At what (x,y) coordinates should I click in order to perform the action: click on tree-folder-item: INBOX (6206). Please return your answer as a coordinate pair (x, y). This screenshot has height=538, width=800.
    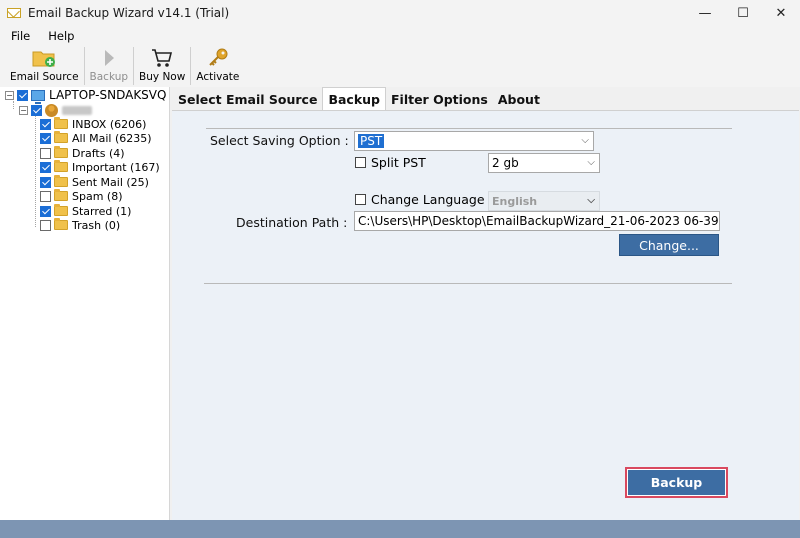
    Looking at the image, I should click on (93, 124).